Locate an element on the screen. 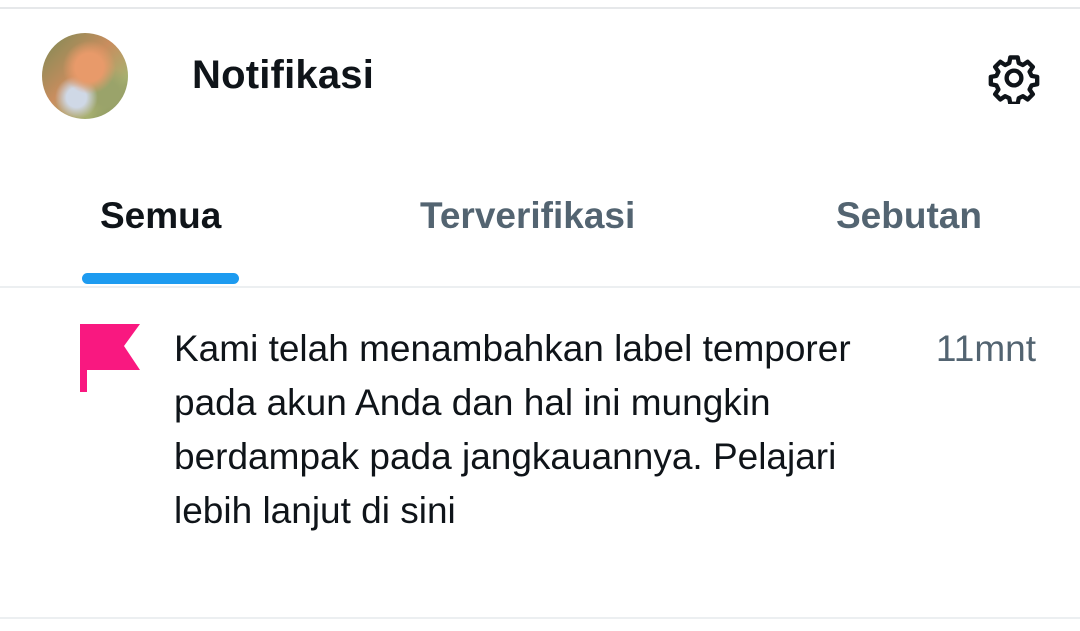 This screenshot has height=631, width=1080. bottom-divider is located at coordinates (540, 618).